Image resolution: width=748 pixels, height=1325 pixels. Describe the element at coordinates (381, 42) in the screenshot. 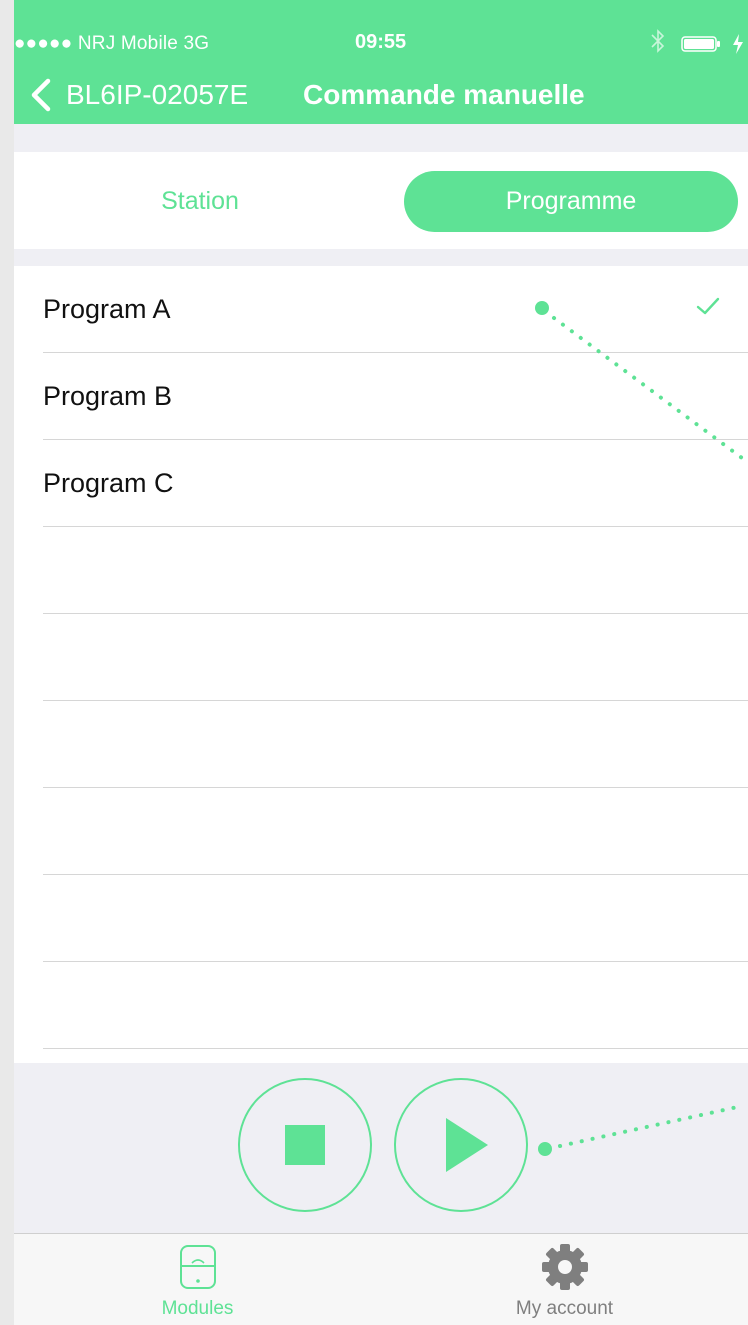

I see `clock: 09:55` at that location.